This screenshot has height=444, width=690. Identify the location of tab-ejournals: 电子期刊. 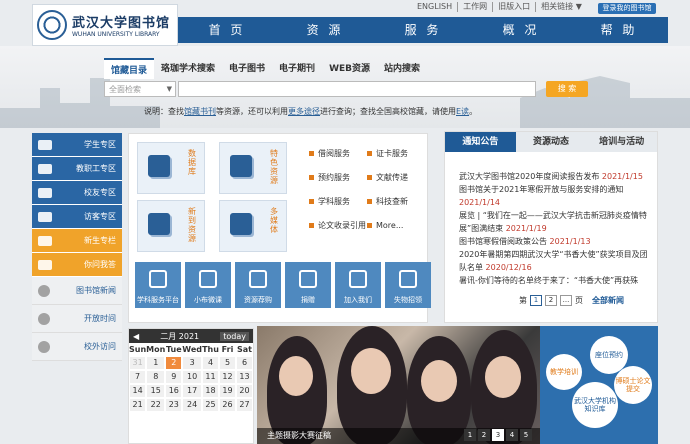
(297, 68).